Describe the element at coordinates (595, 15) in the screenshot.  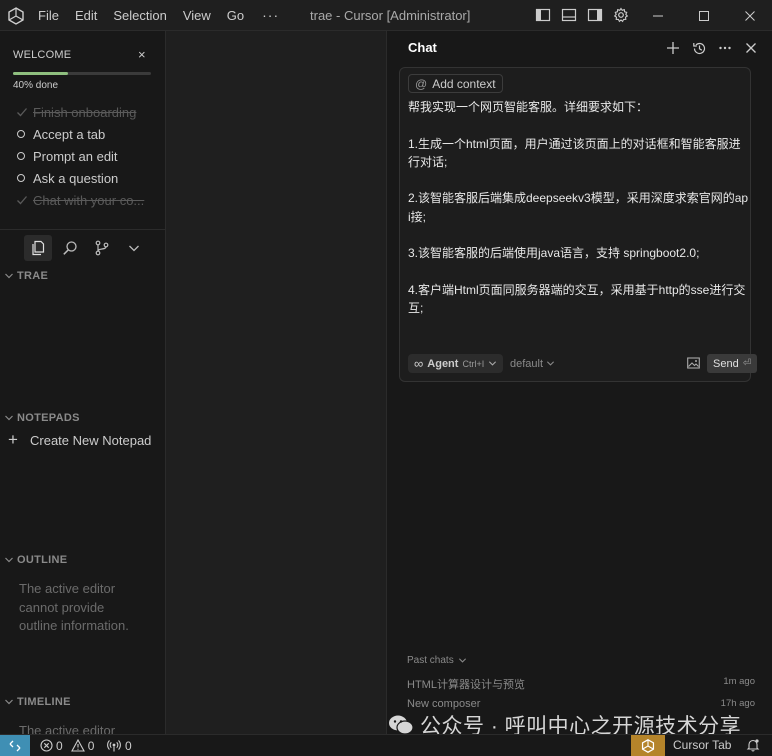
I see `toggle-secondary-sidebar-icon` at that location.